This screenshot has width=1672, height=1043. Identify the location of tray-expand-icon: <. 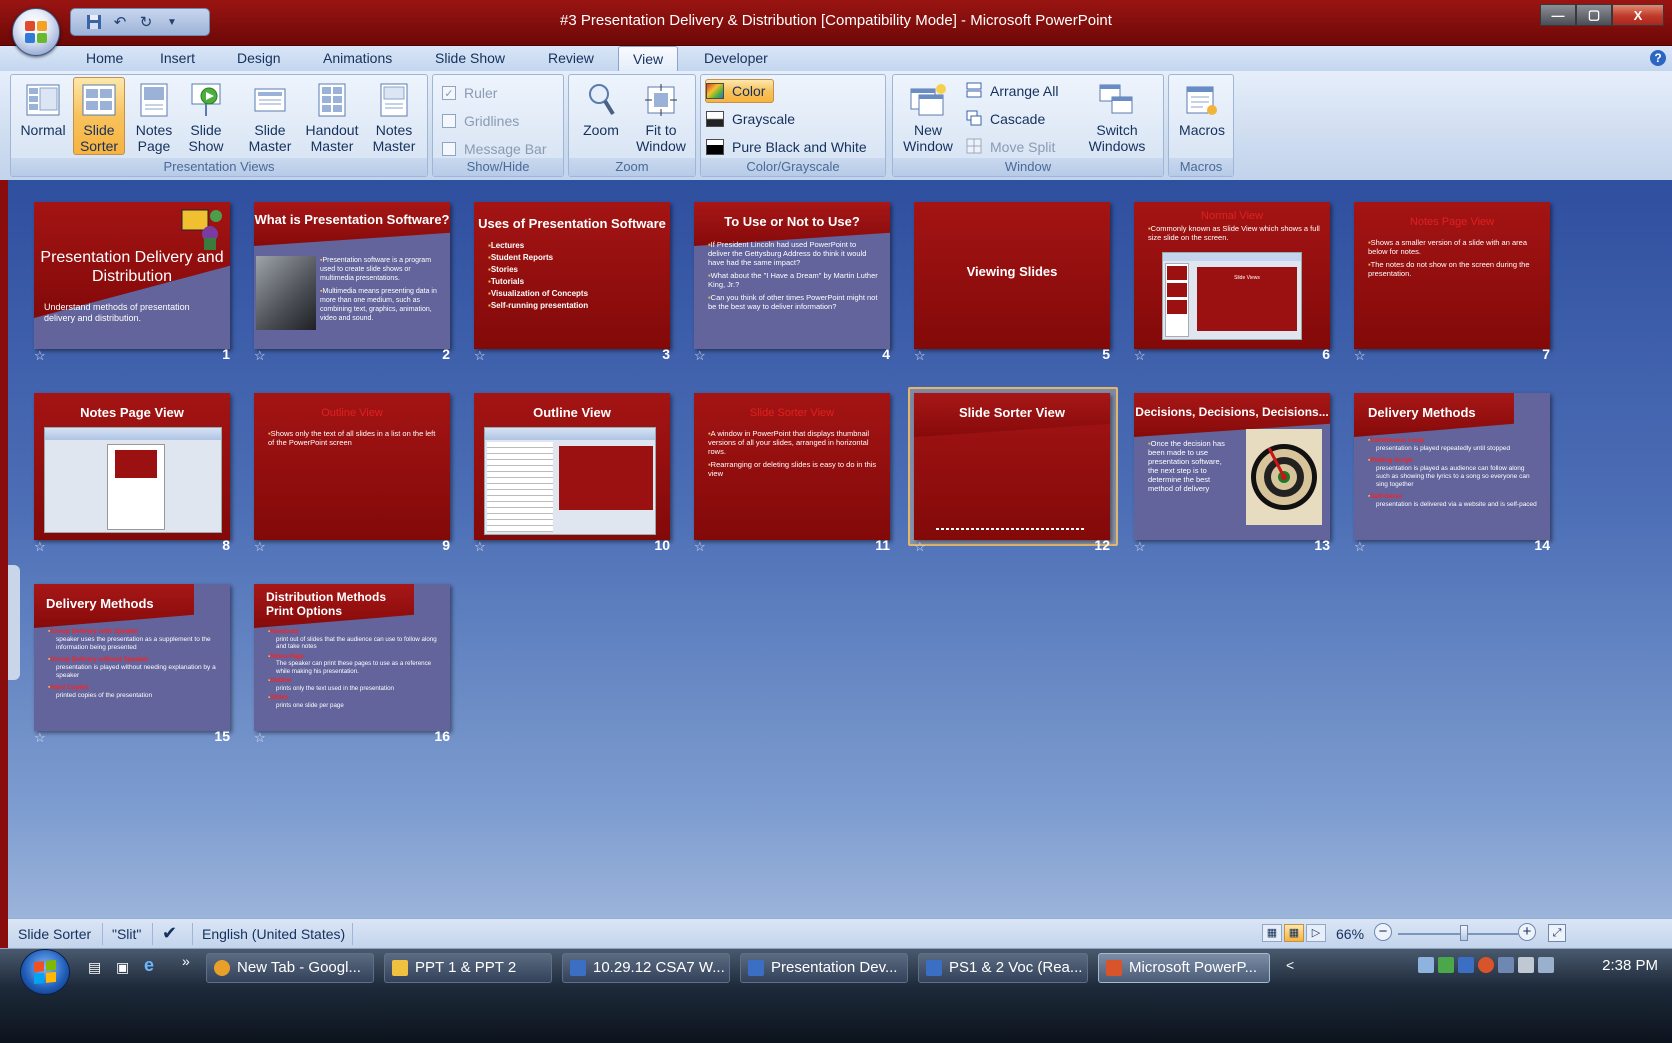
(1296, 966).